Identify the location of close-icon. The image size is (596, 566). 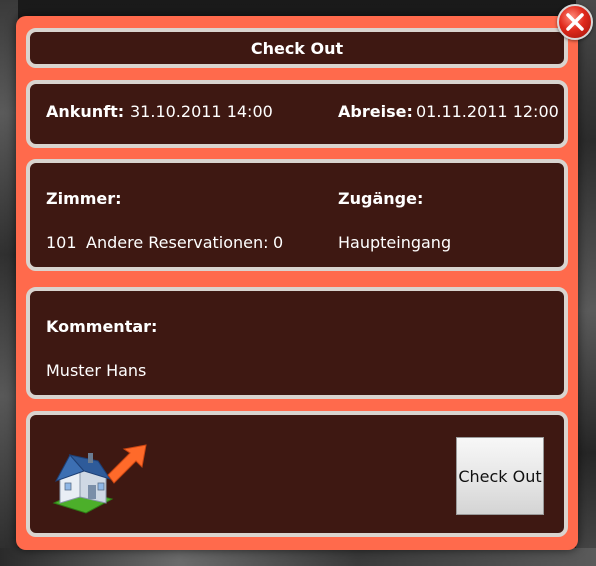
(575, 22).